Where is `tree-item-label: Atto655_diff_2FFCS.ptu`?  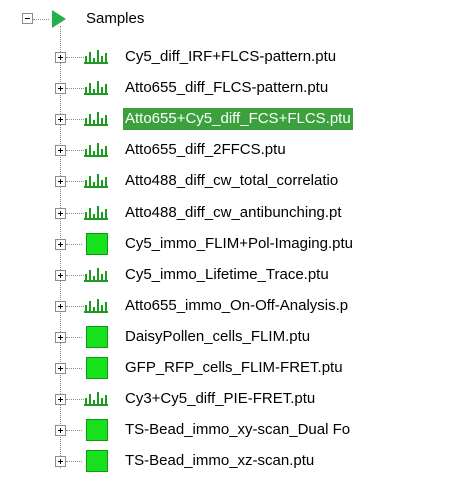
tree-item-label: Atto655_diff_2FFCS.ptu is located at coordinates (205, 150).